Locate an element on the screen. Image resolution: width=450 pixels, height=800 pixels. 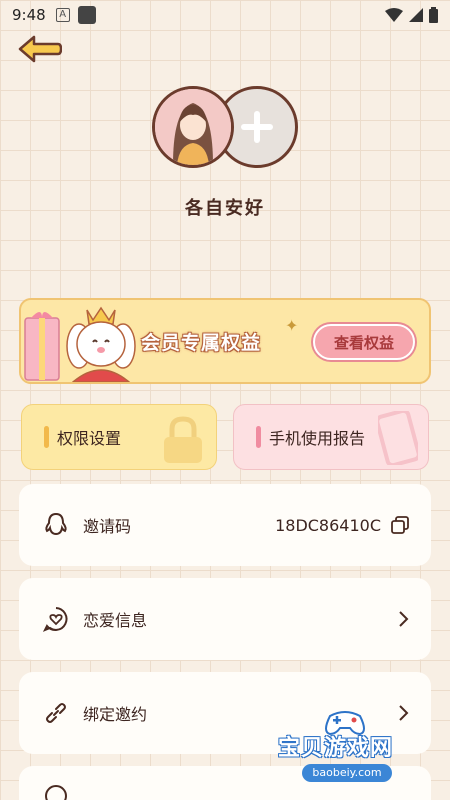
qq-icon is located at coordinates (56, 525).